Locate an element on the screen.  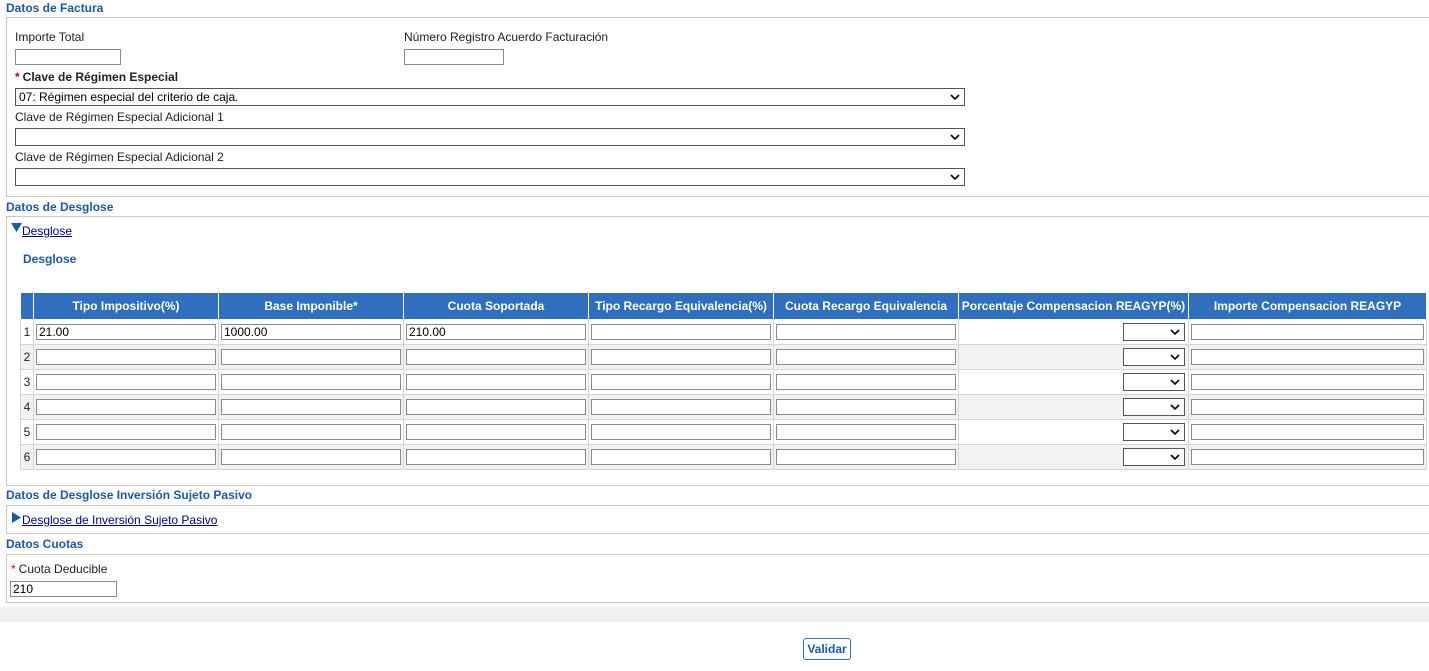
section-title-desglose: Datos de Desglose is located at coordinates (60, 207).